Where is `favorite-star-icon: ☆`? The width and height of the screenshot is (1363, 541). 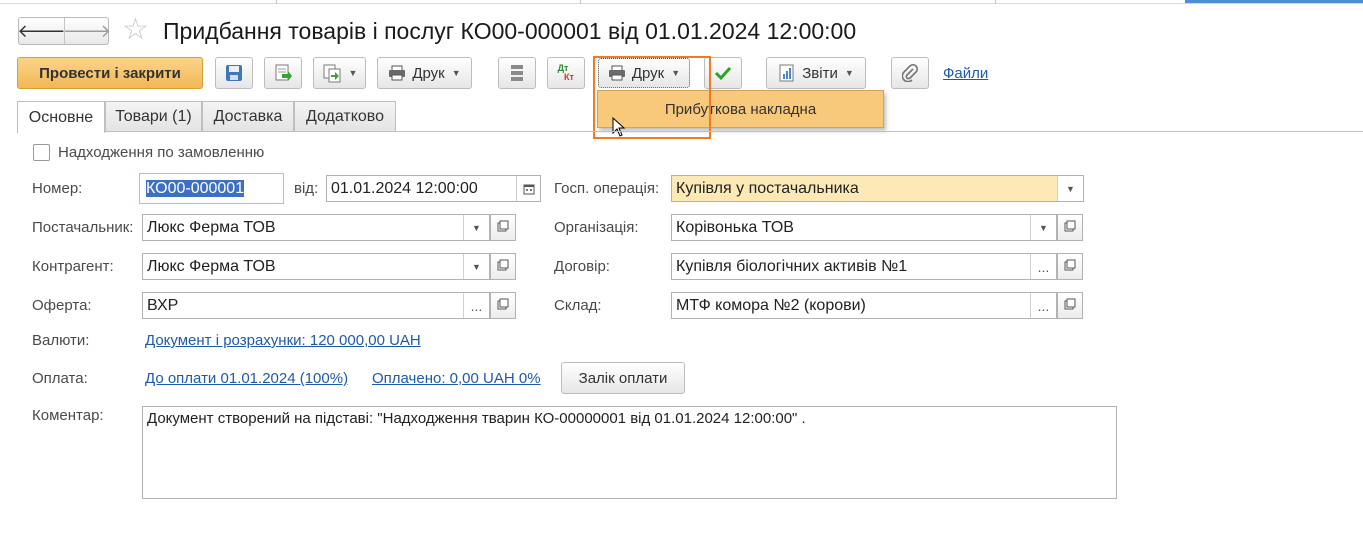
favorite-star-icon: ☆ is located at coordinates (135, 30).